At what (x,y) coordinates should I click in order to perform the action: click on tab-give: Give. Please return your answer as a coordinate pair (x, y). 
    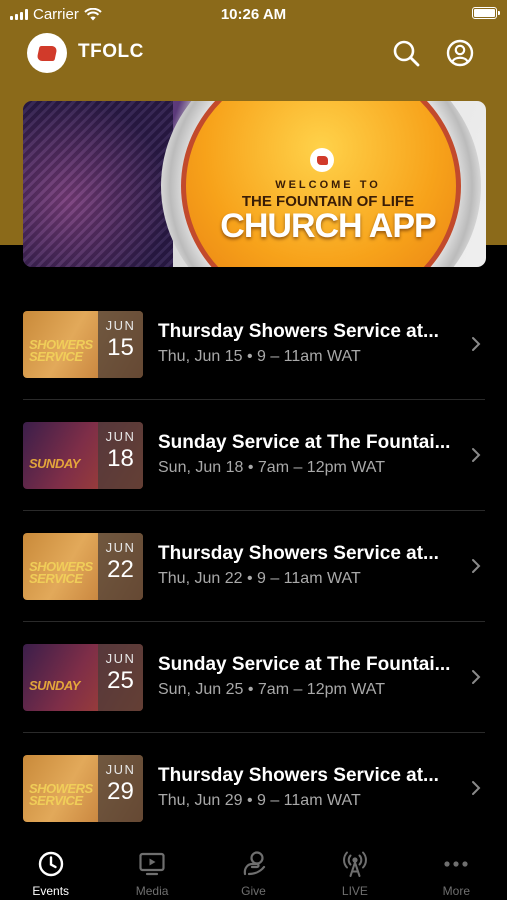
    Looking at the image, I should click on (253, 869).